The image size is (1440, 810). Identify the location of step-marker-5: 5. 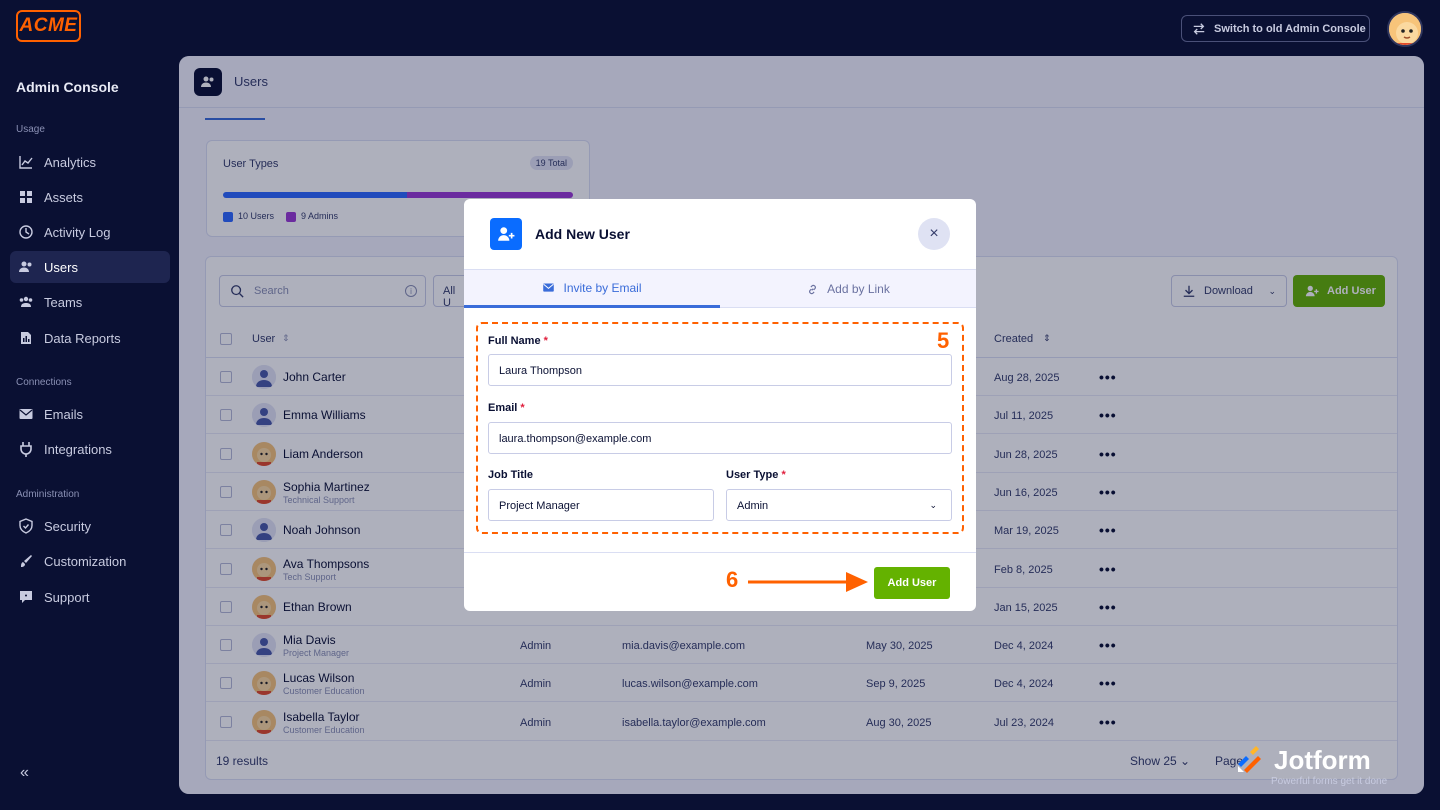
(943, 340).